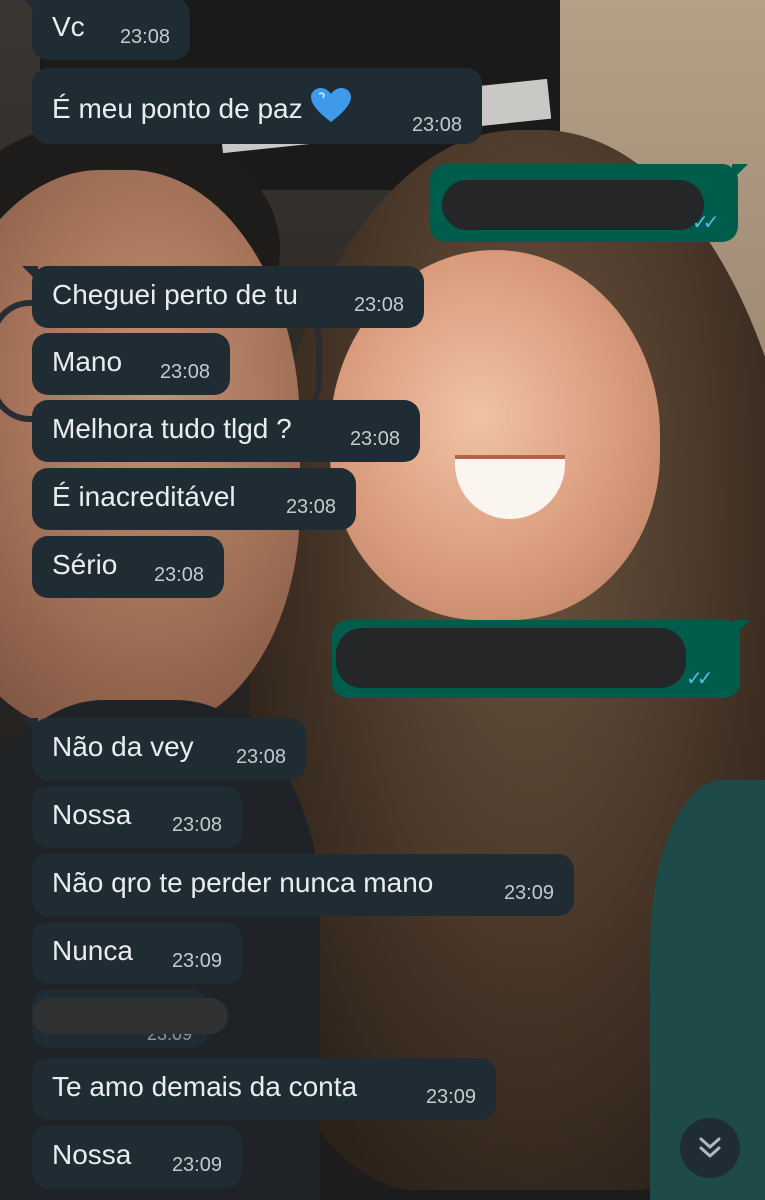 The width and height of the screenshot is (765, 1200). What do you see at coordinates (87, 361) in the screenshot?
I see `message-text: Mano` at bounding box center [87, 361].